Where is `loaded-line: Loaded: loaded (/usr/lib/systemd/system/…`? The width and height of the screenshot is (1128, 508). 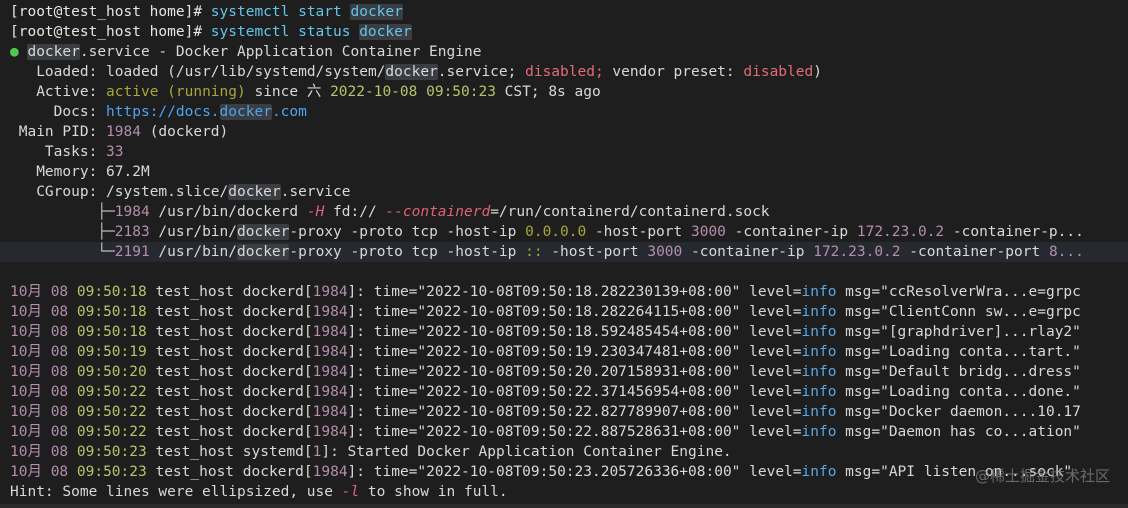 loaded-line: Loaded: loaded (/usr/lib/systemd/system/… is located at coordinates (429, 72).